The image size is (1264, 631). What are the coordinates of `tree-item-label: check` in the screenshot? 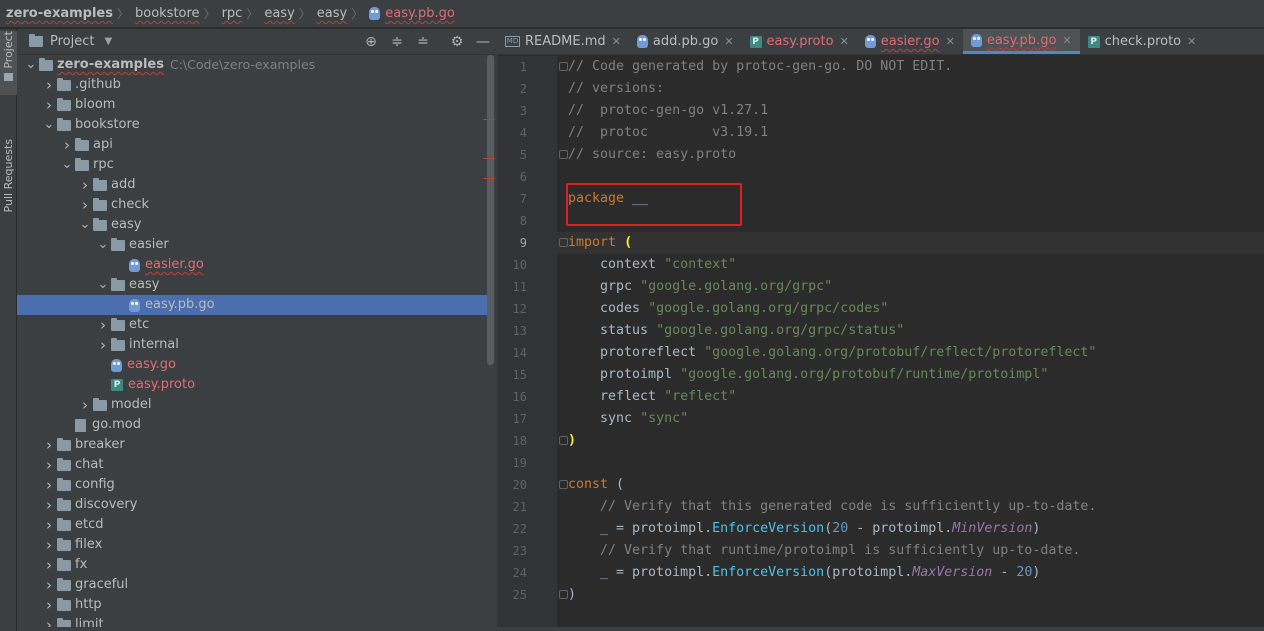 It's located at (130, 204).